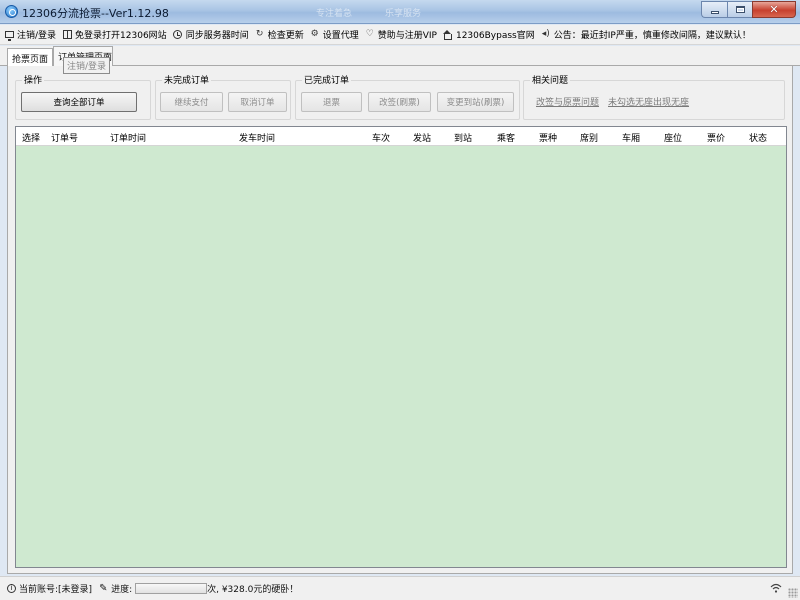  What do you see at coordinates (776, 588) in the screenshot?
I see `network-signal-icon` at bounding box center [776, 588].